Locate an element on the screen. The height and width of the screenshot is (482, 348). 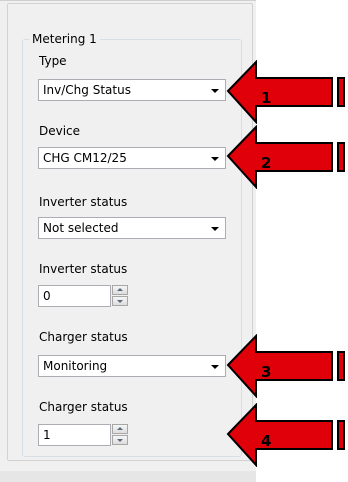
charger-status-dropdown-value: Monitoring is located at coordinates (75, 366).